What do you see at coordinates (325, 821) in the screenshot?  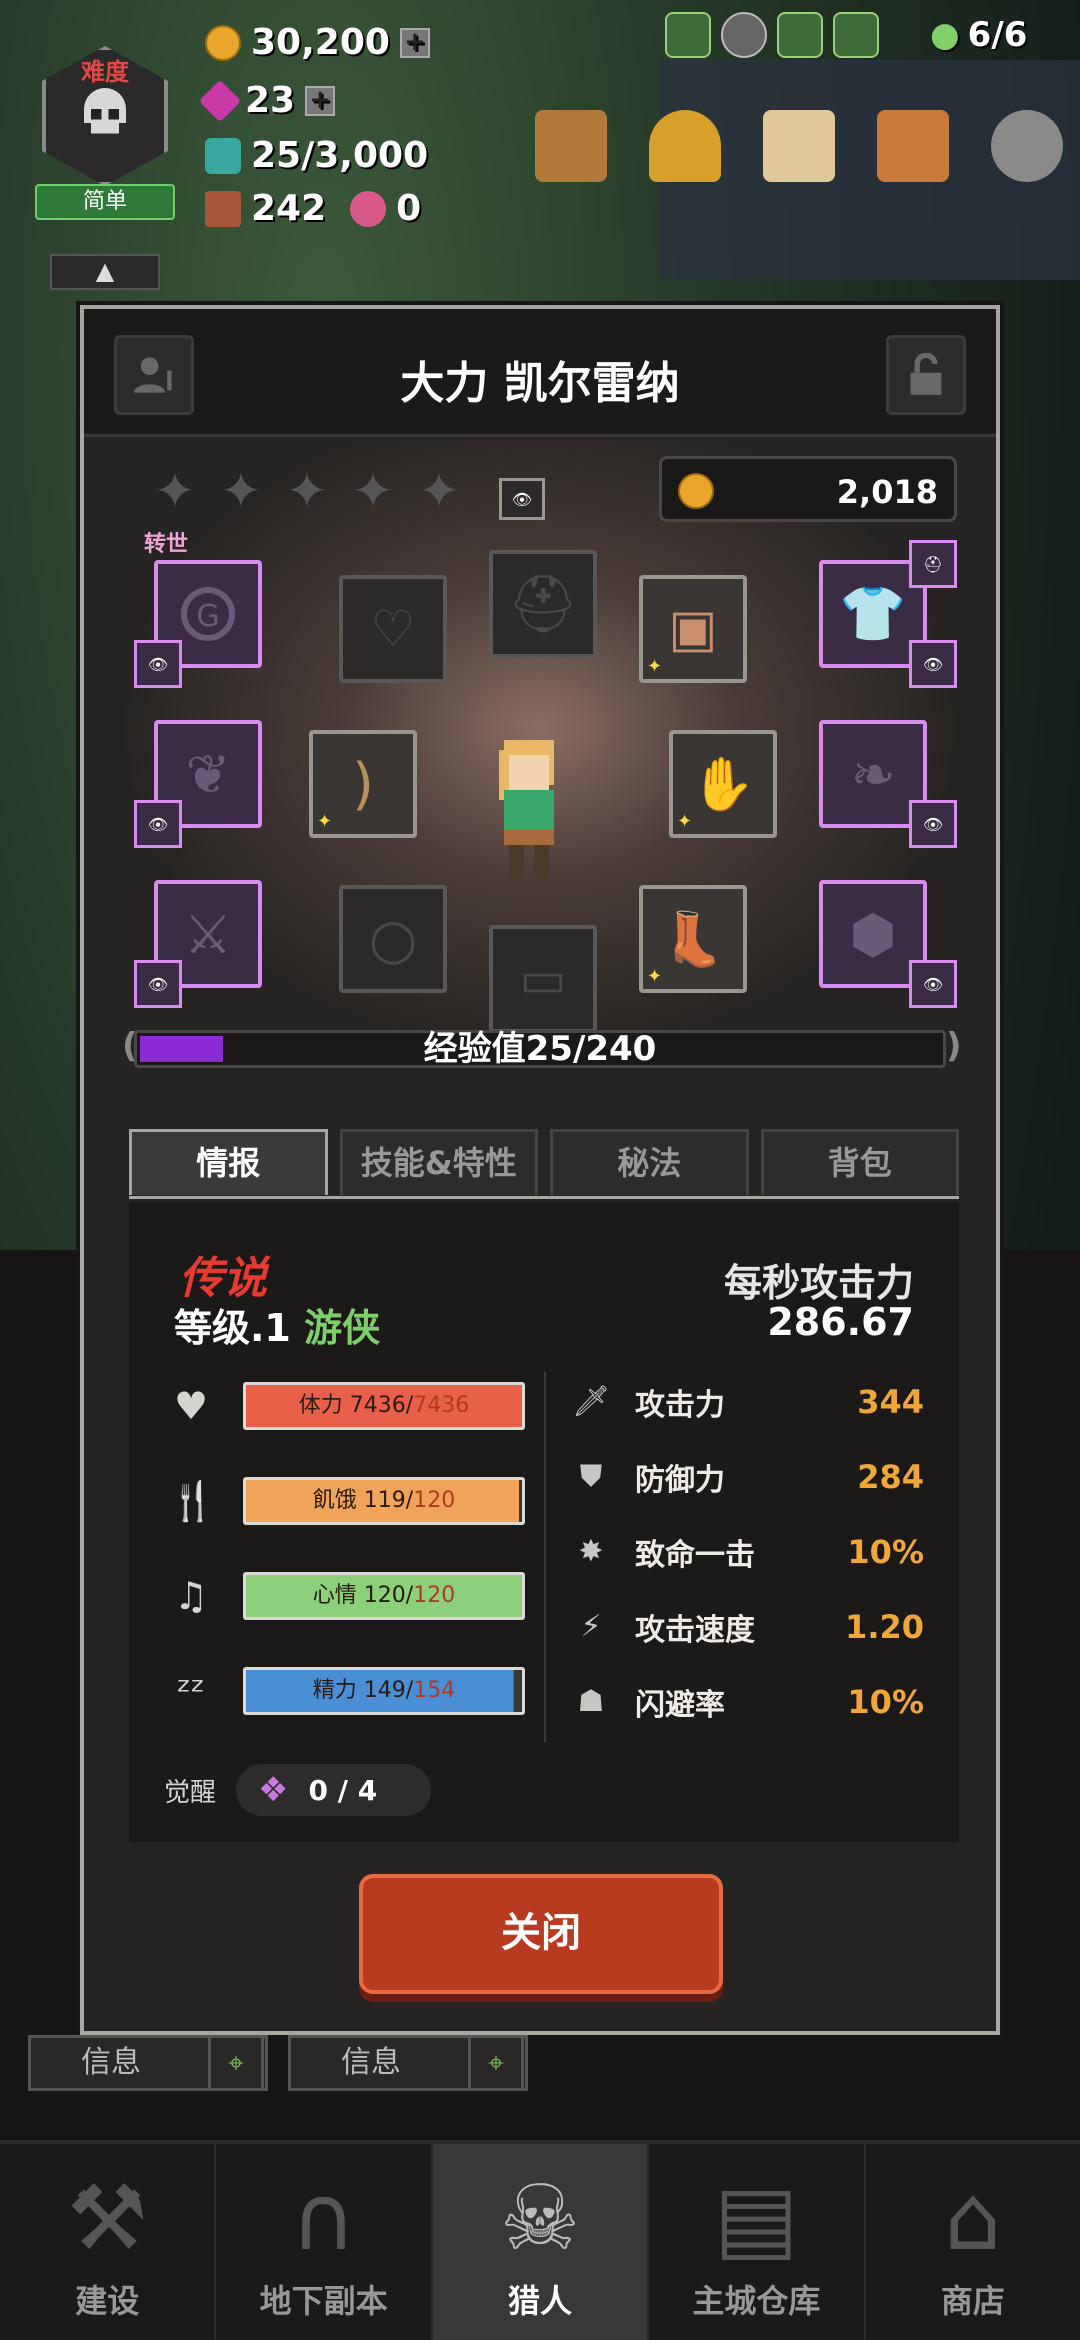 I see `sparkle-icon: ✦` at bounding box center [325, 821].